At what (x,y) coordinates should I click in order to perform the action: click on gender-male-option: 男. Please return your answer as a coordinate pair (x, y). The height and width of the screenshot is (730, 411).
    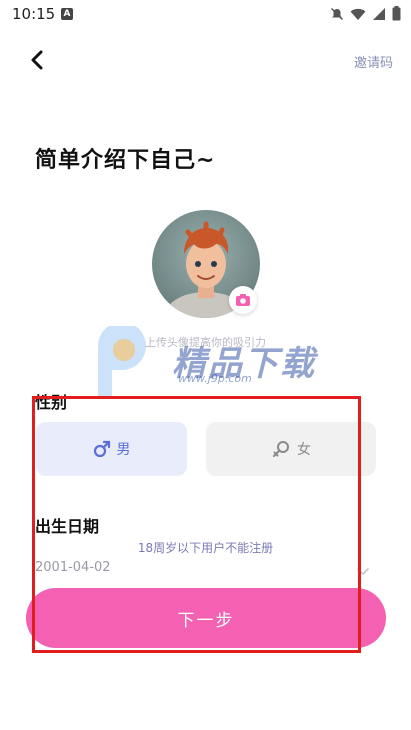
    Looking at the image, I should click on (111, 449).